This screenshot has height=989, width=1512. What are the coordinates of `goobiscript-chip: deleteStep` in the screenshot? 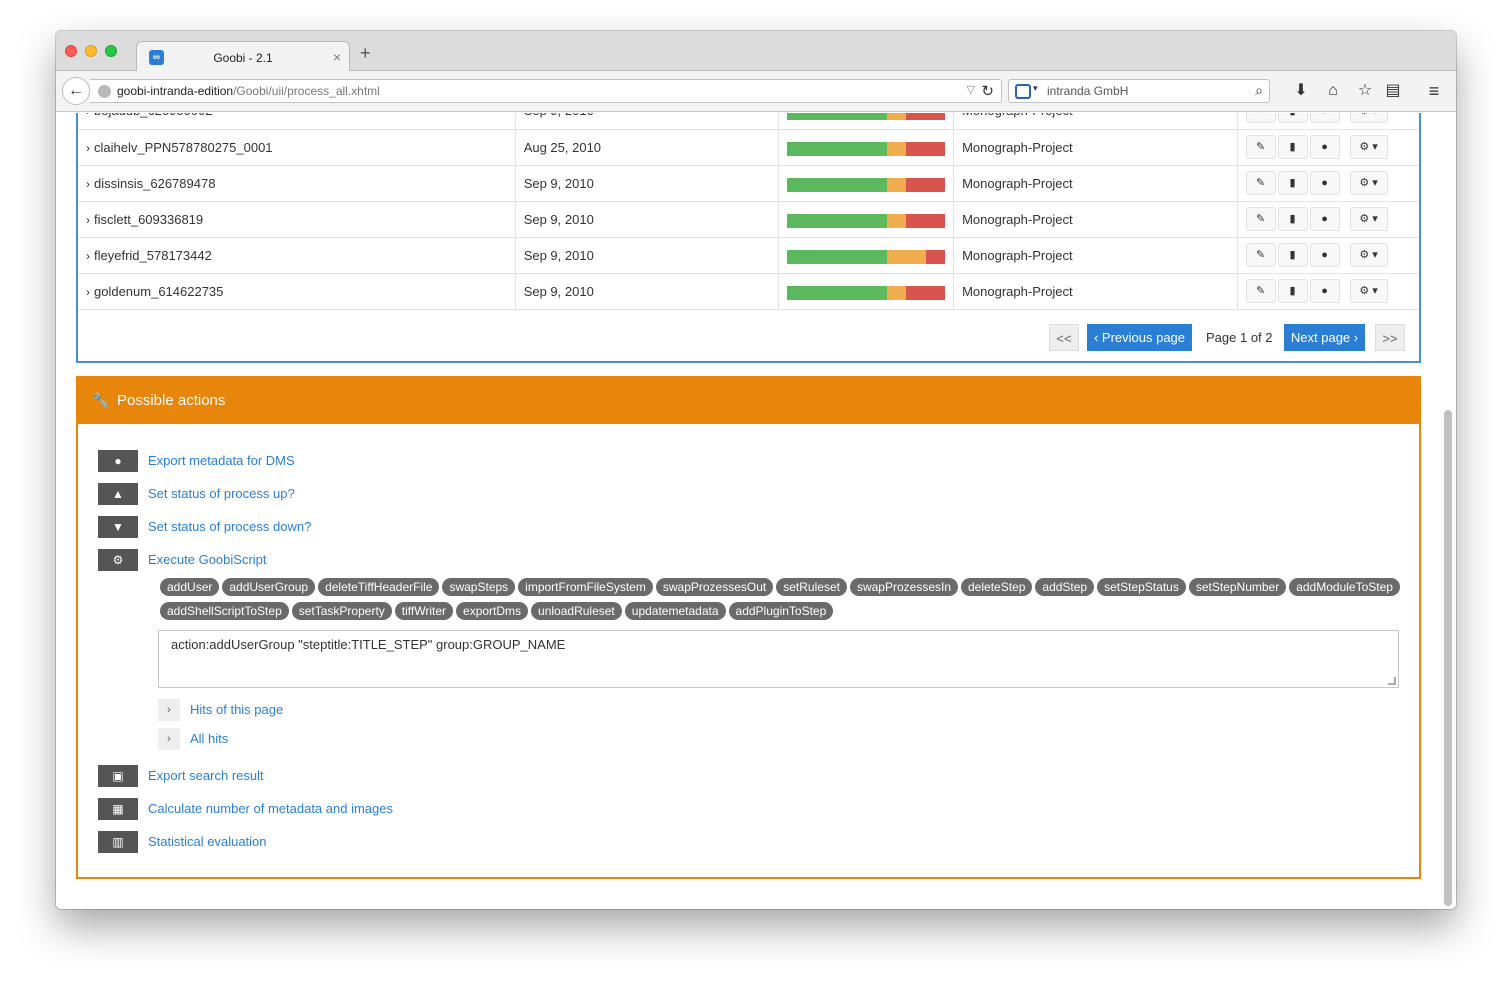 It's located at (997, 587).